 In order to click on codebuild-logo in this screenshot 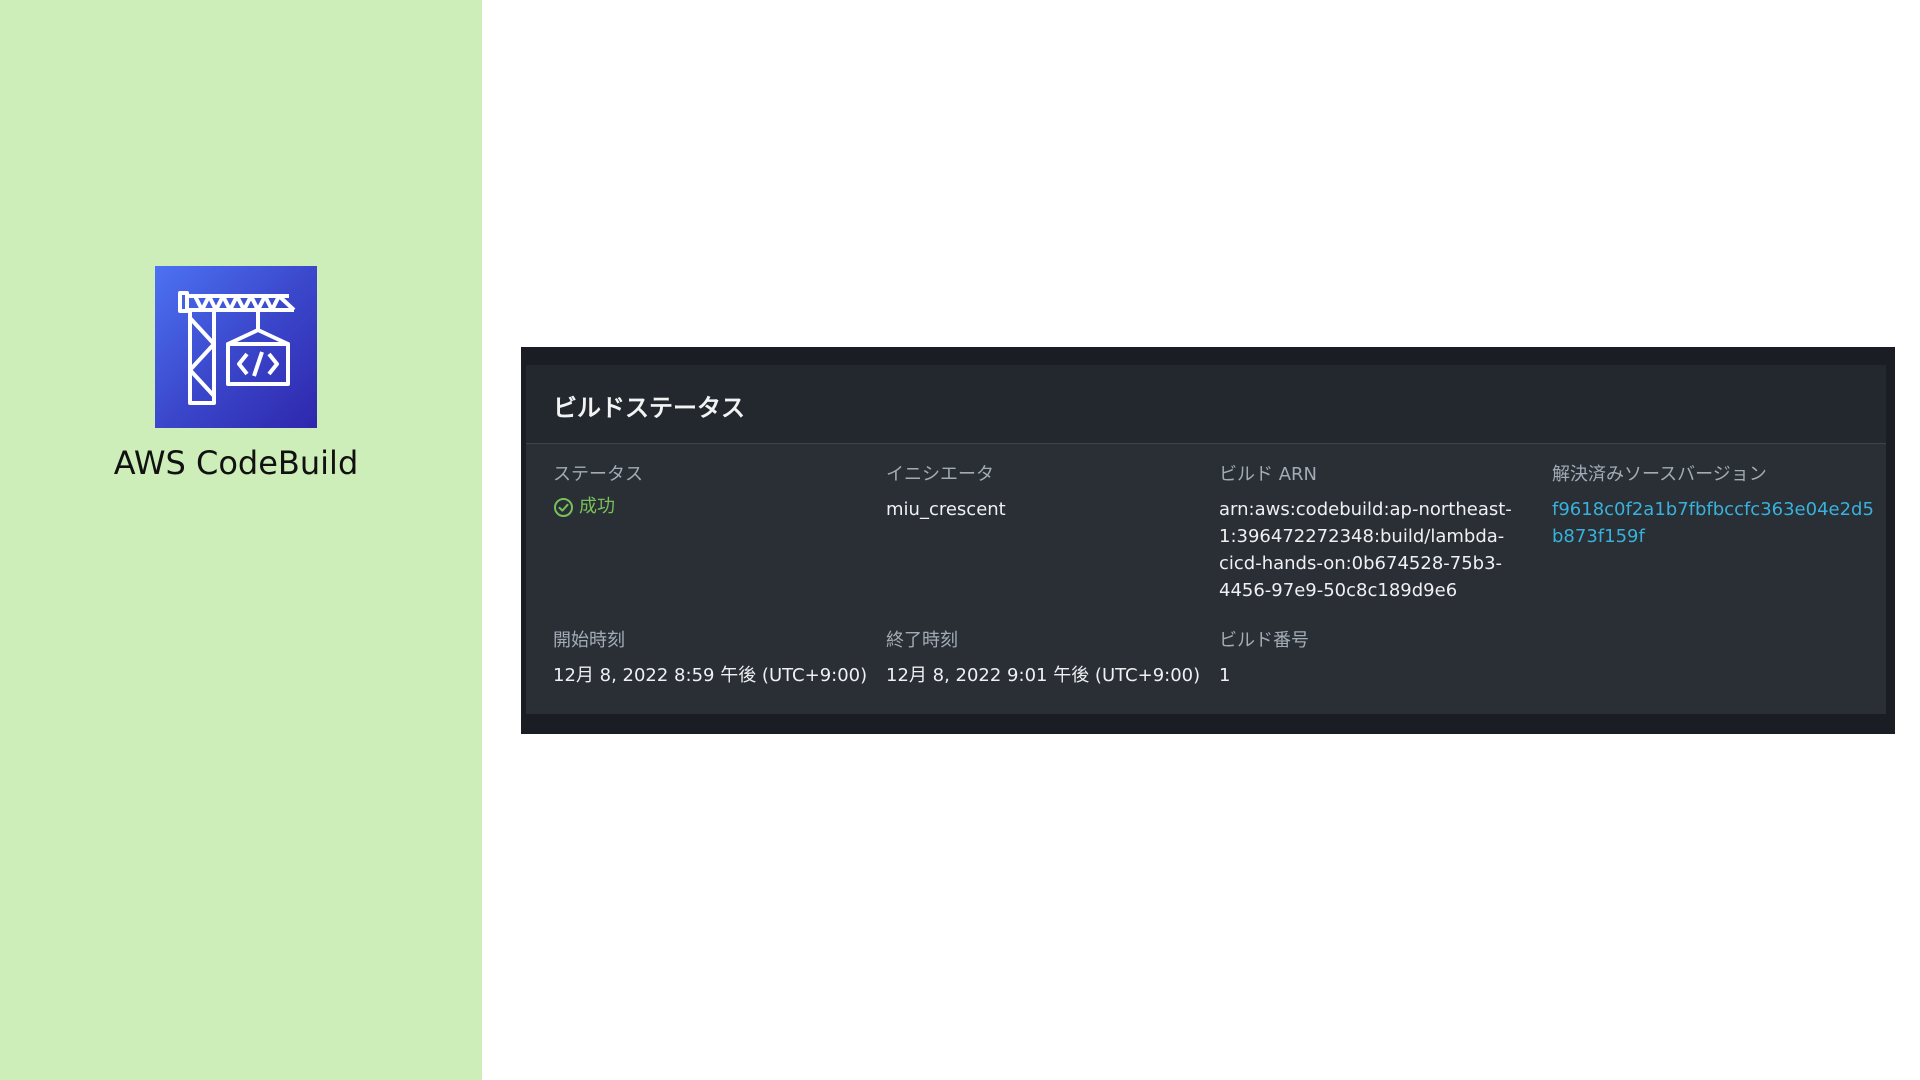, I will do `click(236, 347)`.